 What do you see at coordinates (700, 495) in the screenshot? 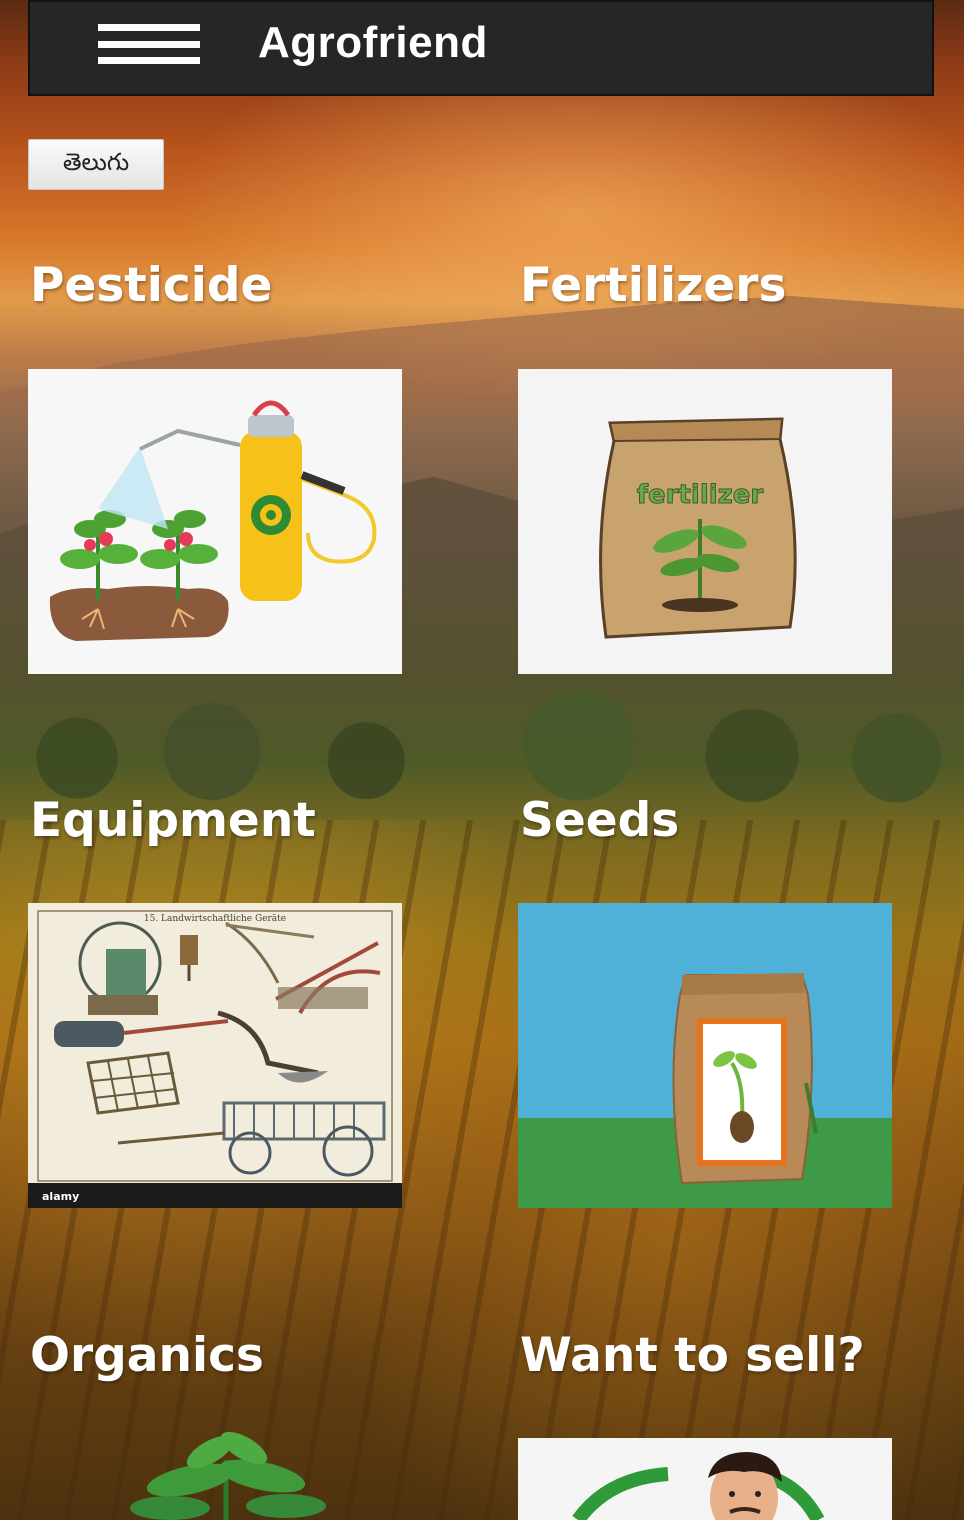
I see `fertilizer-bag-text: fertilizer` at bounding box center [700, 495].